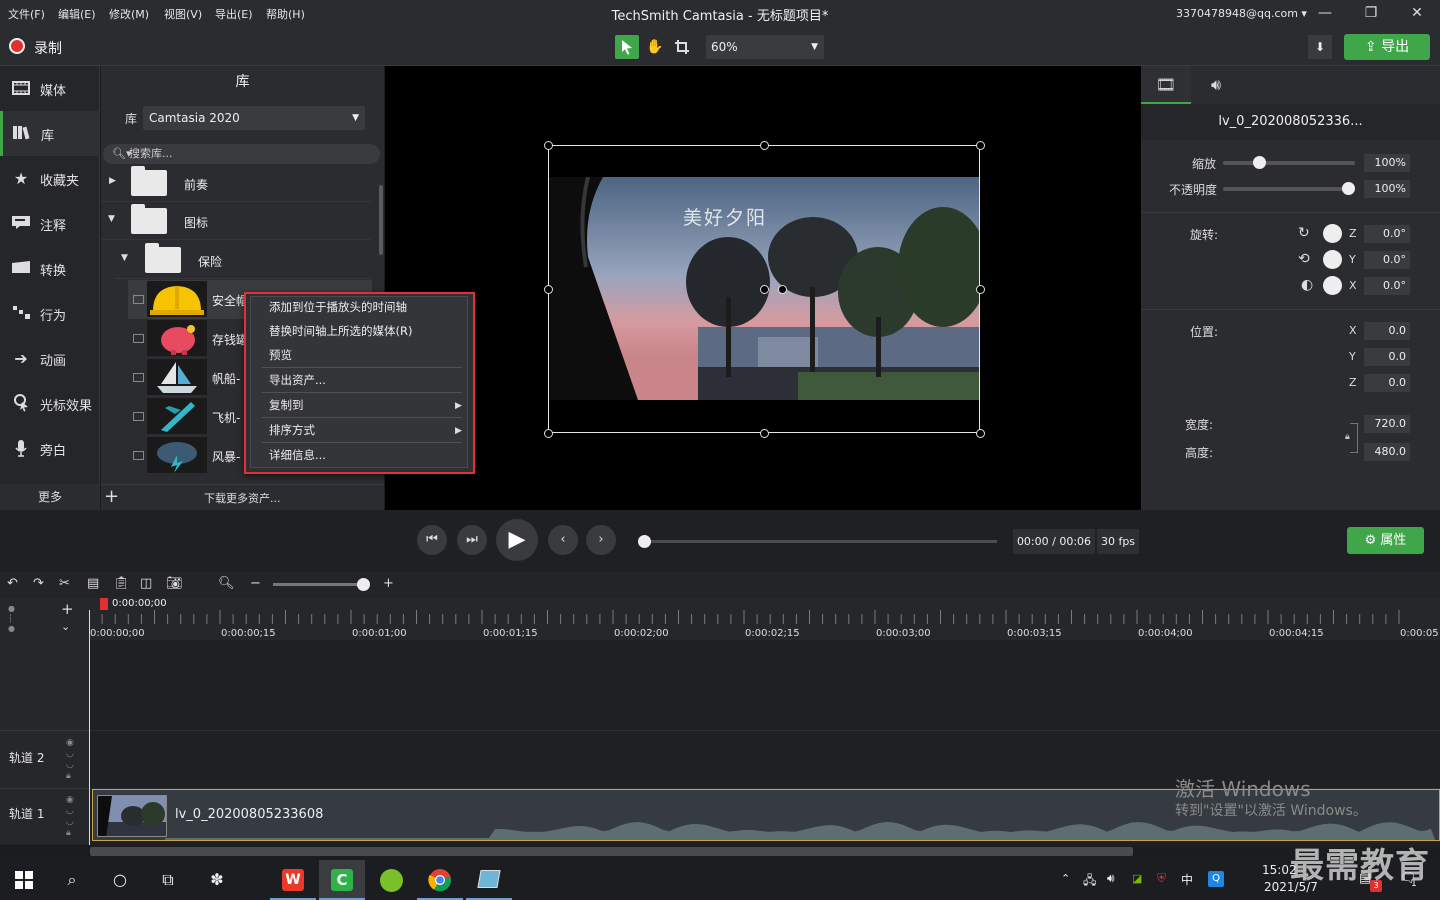  Describe the element at coordinates (50, 358) in the screenshot. I see `sidebar-item-animations: ➔ 动画` at that location.